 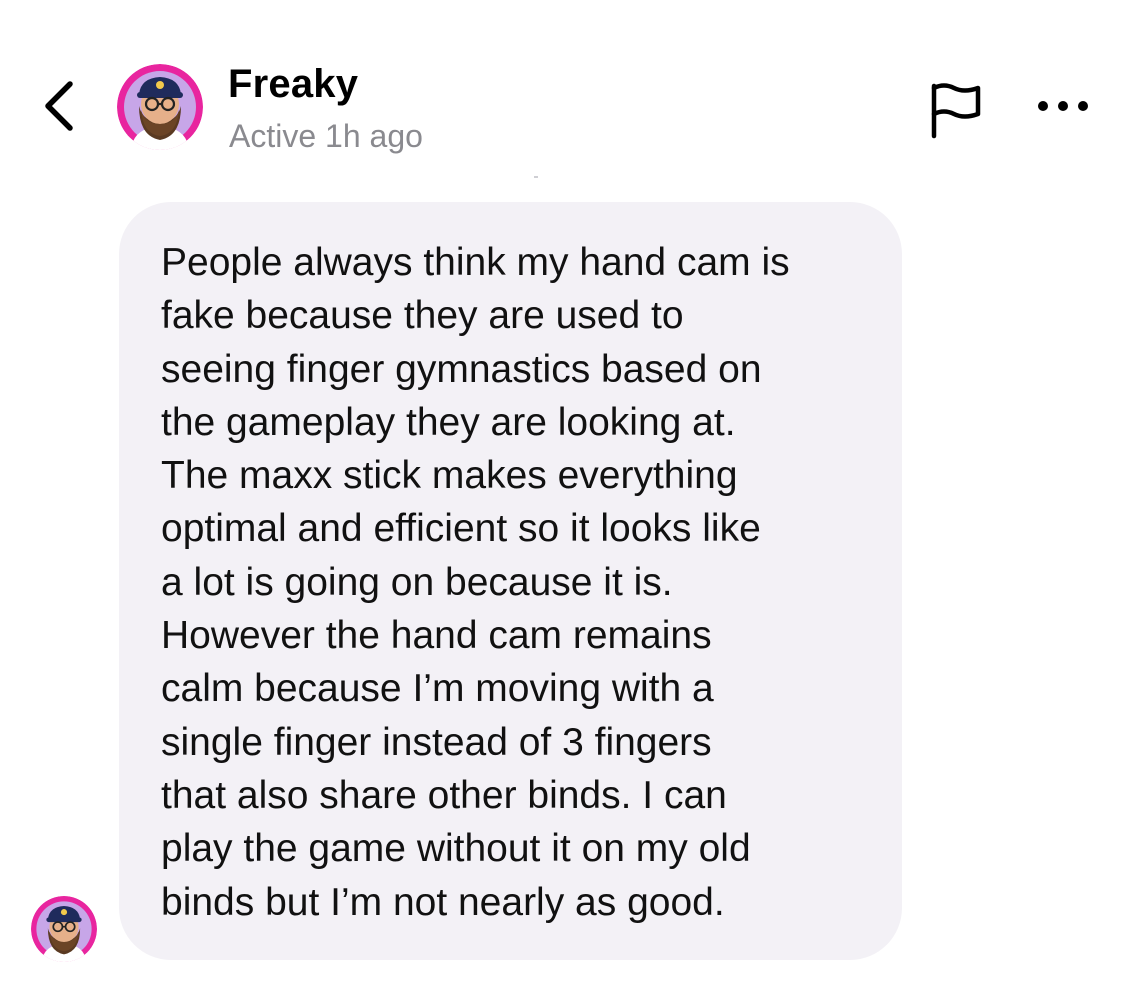 I want to click on divider-mark, so click(x=536, y=177).